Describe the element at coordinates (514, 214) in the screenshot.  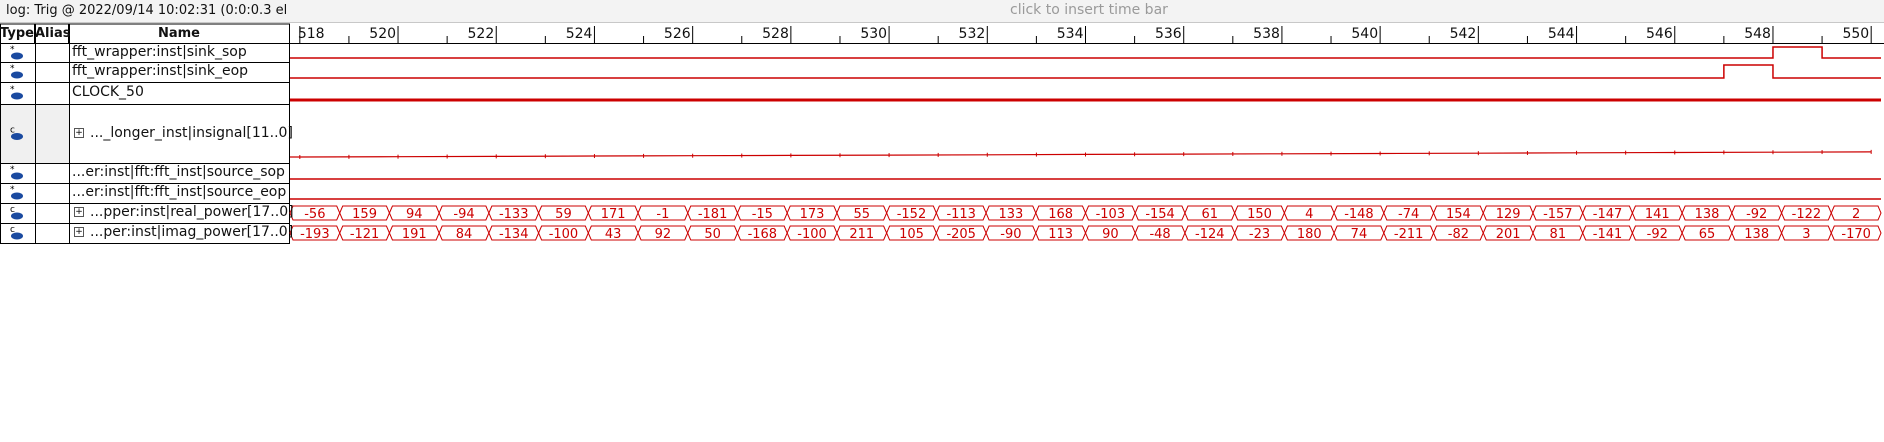
I see `real-power-value: -133` at that location.